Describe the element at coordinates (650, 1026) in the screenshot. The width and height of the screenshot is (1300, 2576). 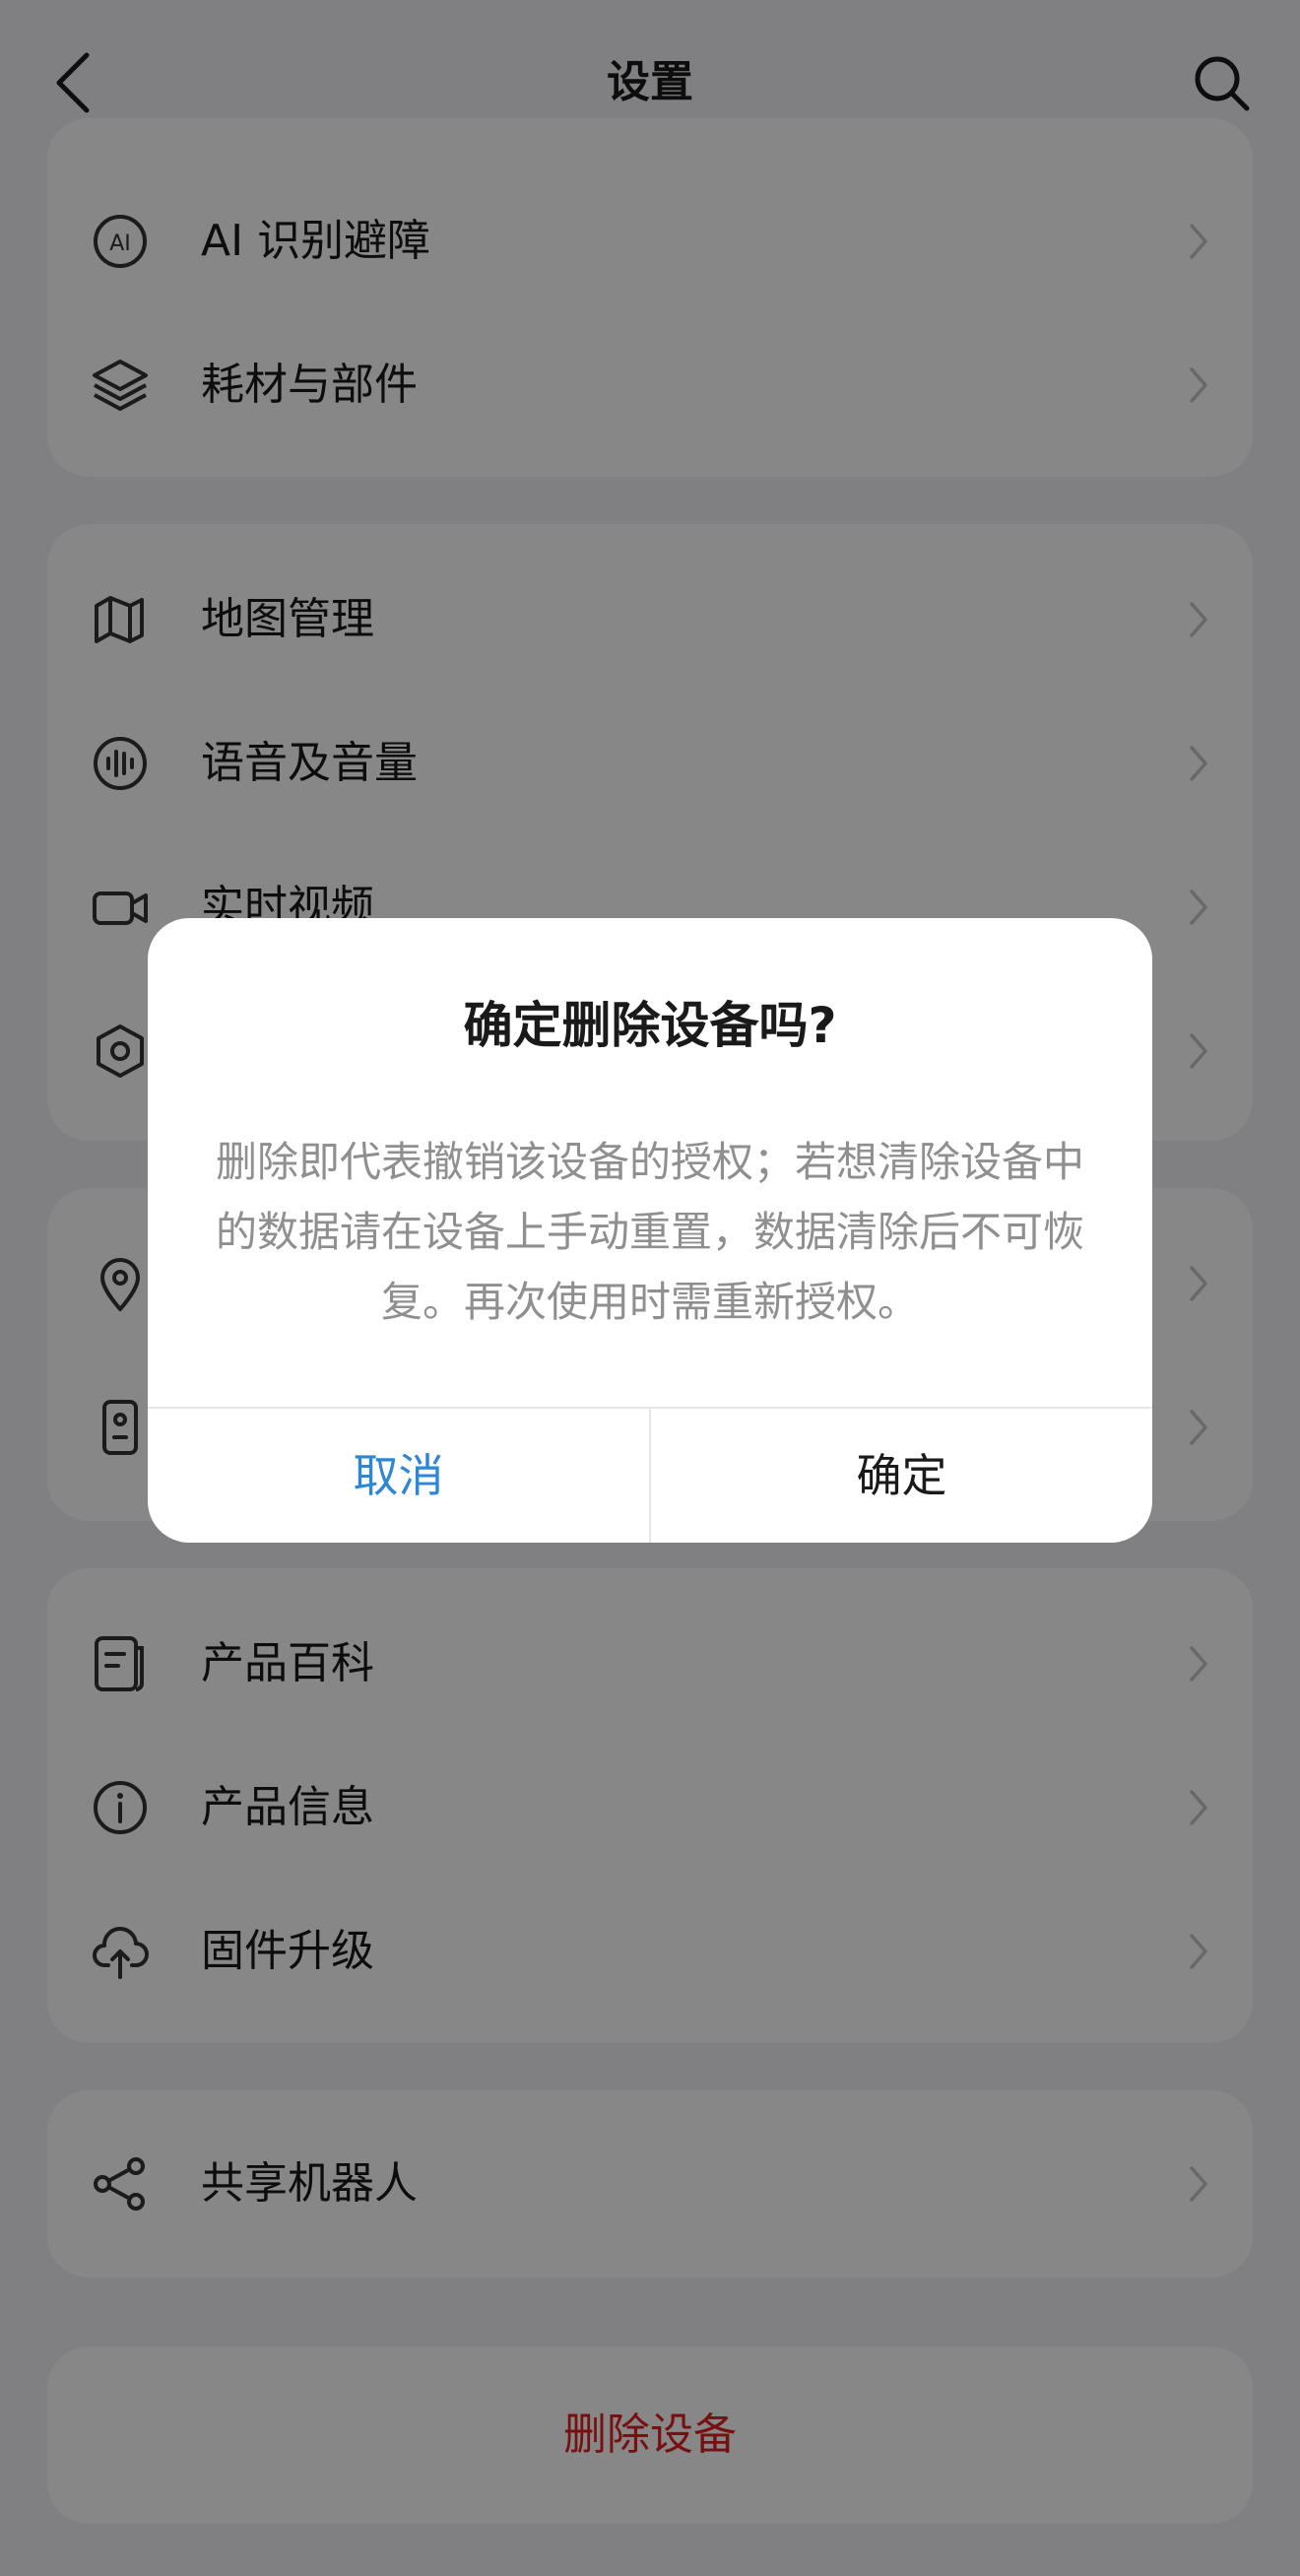
I see `dialog-title: 确定删除设备吗?` at that location.